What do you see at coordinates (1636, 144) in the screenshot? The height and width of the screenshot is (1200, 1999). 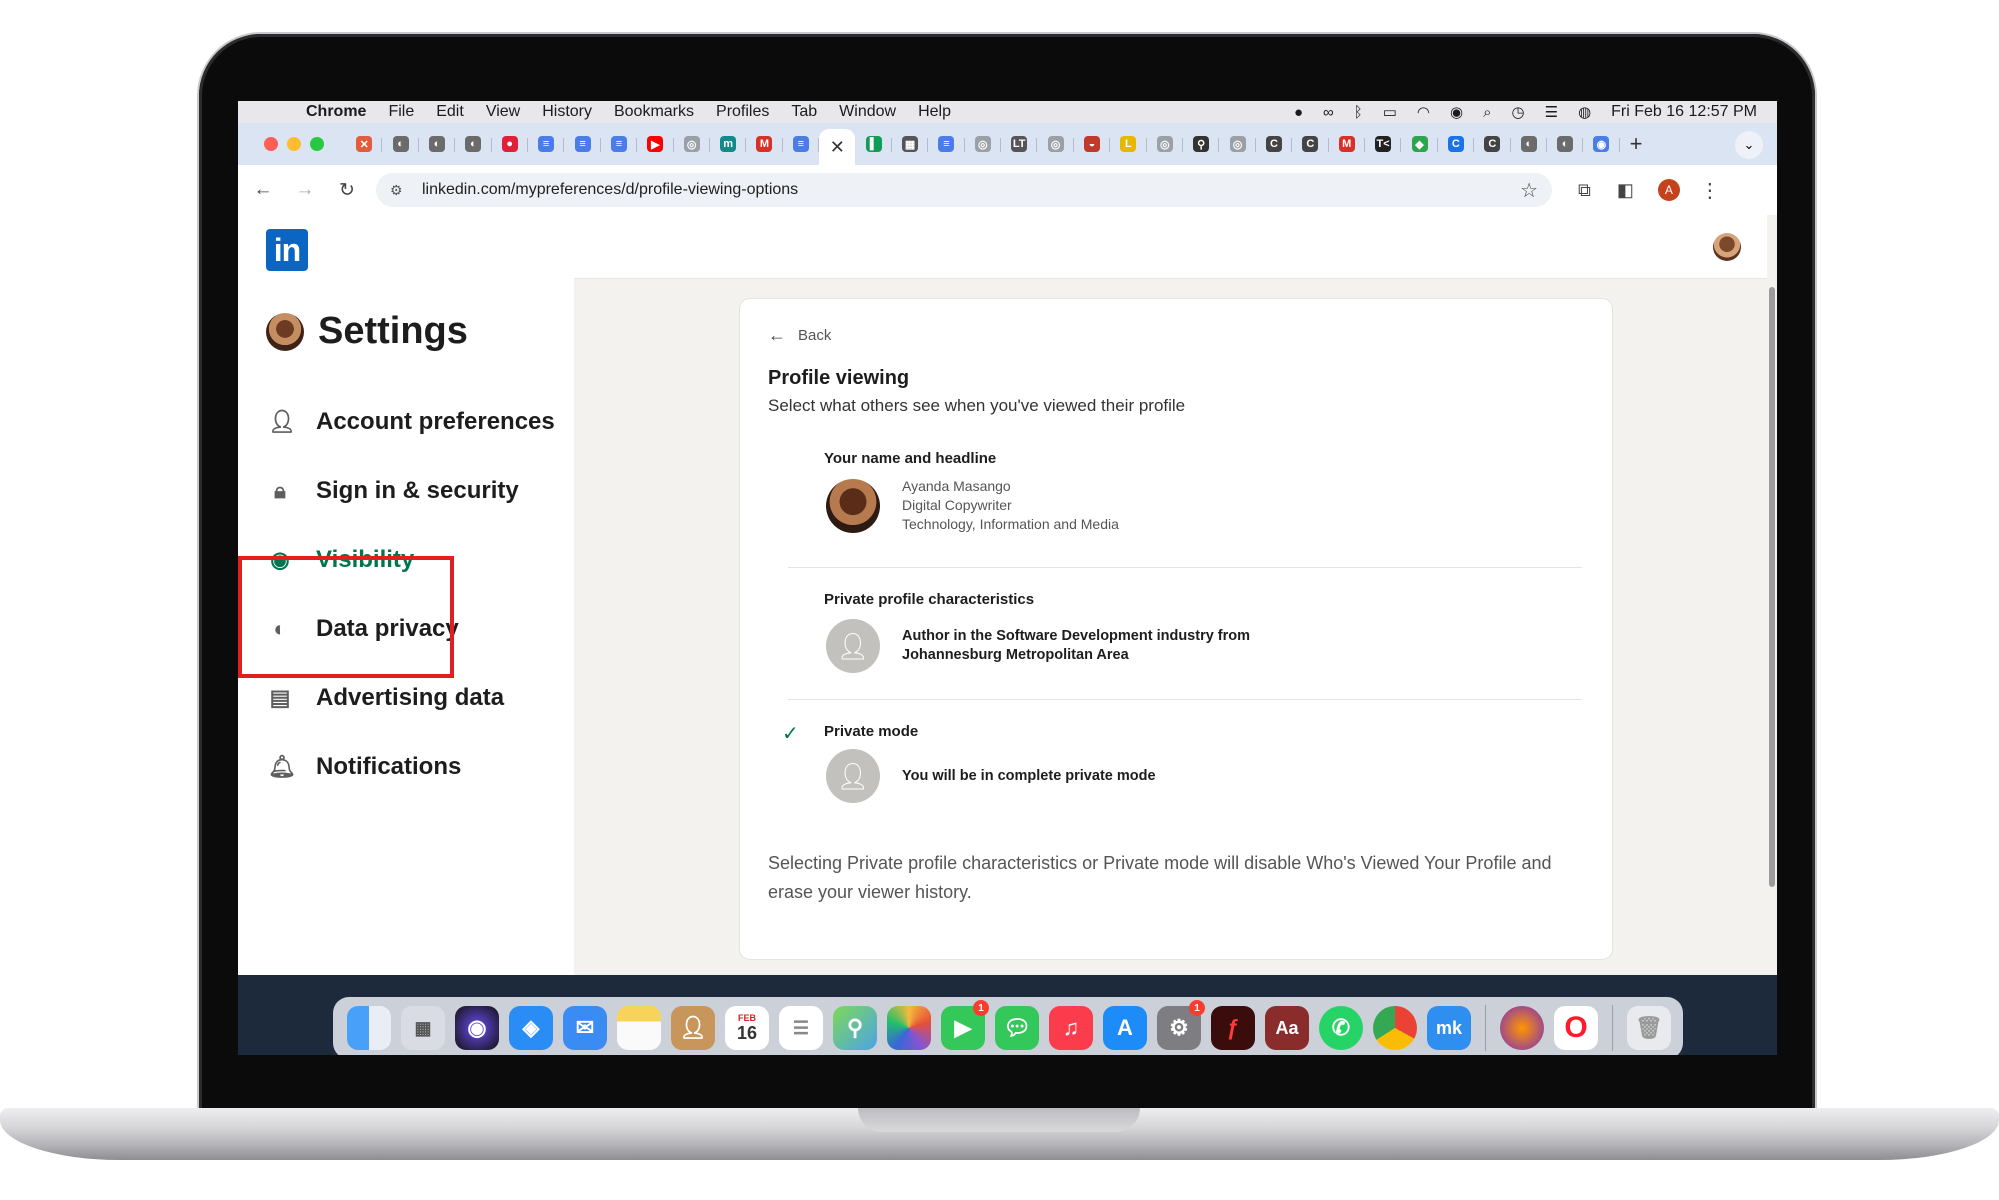 I see `new-tab-button: +` at bounding box center [1636, 144].